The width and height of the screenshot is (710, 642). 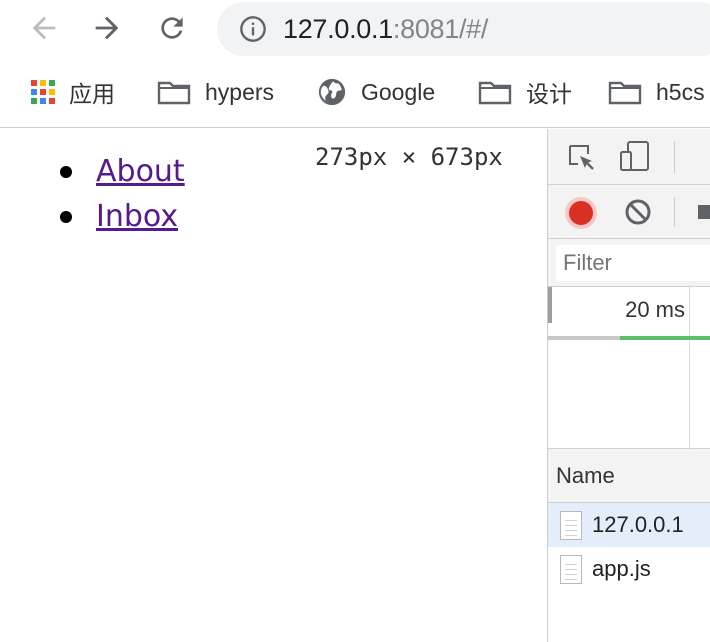 What do you see at coordinates (581, 213) in the screenshot?
I see `record-button` at bounding box center [581, 213].